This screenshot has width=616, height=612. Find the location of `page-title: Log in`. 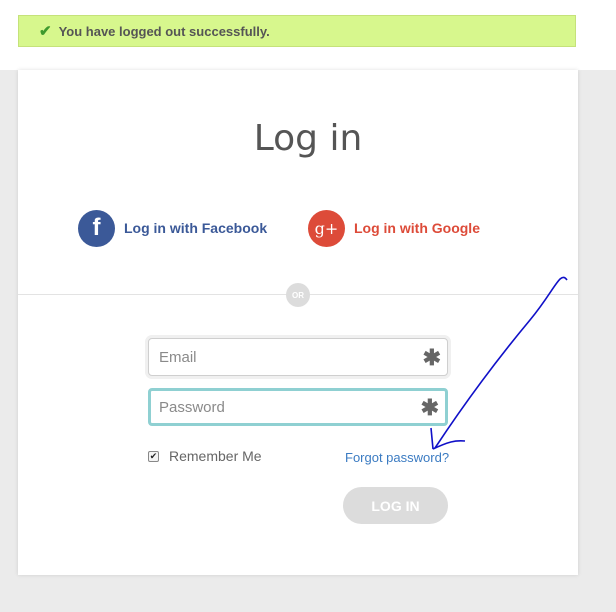

page-title: Log in is located at coordinates (308, 138).